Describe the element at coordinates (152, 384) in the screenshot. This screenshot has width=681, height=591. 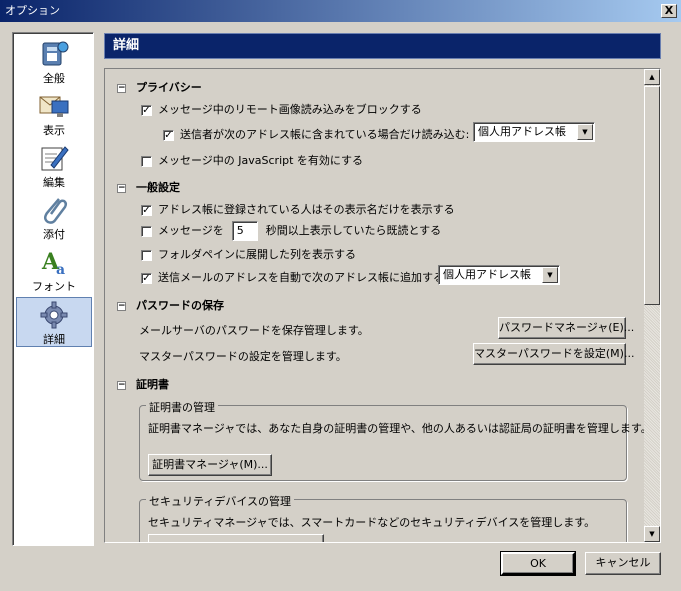
I see `certificates-title: 証明書` at that location.